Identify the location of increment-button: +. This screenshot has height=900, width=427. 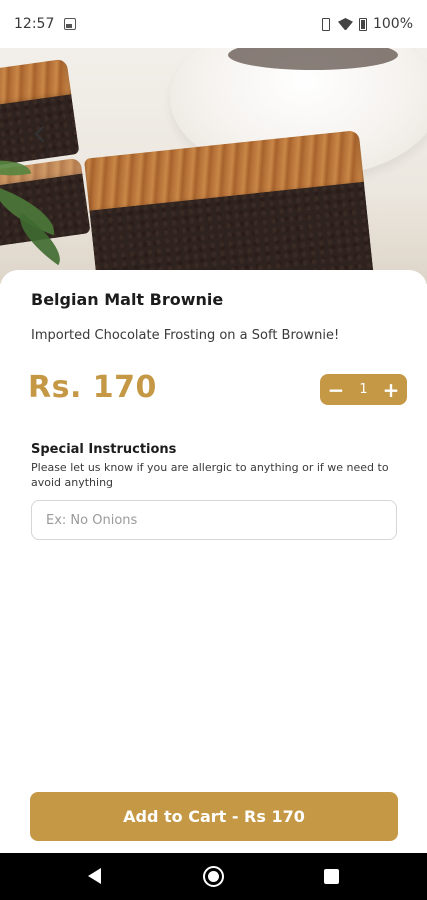
(391, 390).